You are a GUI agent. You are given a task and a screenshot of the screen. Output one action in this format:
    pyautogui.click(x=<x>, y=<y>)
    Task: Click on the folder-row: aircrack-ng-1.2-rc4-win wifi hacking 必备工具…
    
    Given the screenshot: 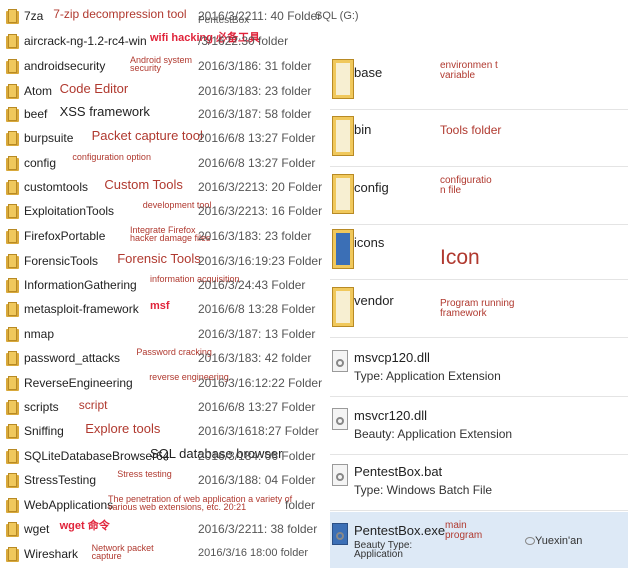 What is the action you would take?
    pyautogui.click(x=165, y=42)
    